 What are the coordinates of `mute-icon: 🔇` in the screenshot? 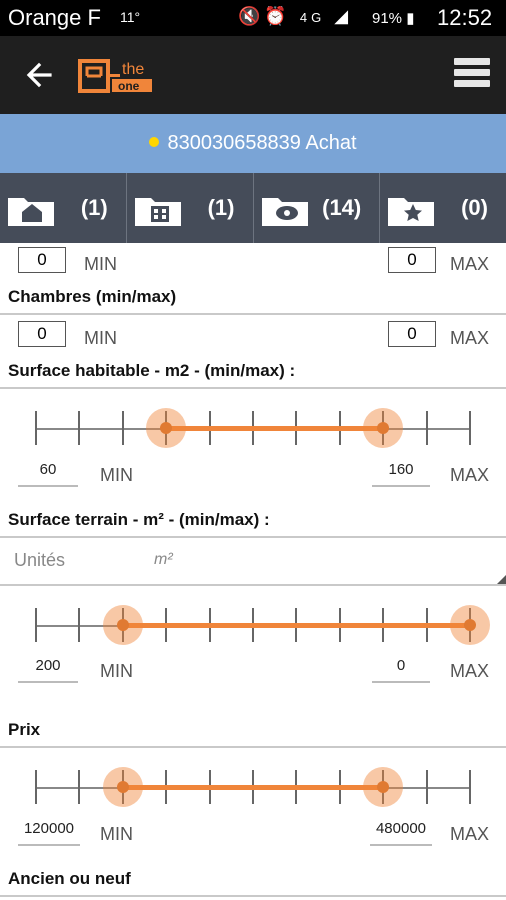 It's located at (251, 16).